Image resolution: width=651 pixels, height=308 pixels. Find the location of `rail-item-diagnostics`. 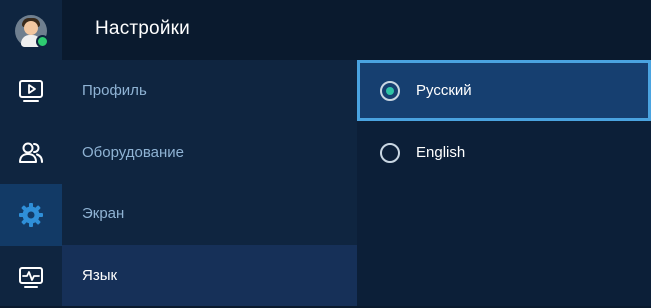

rail-item-diagnostics is located at coordinates (31, 277).